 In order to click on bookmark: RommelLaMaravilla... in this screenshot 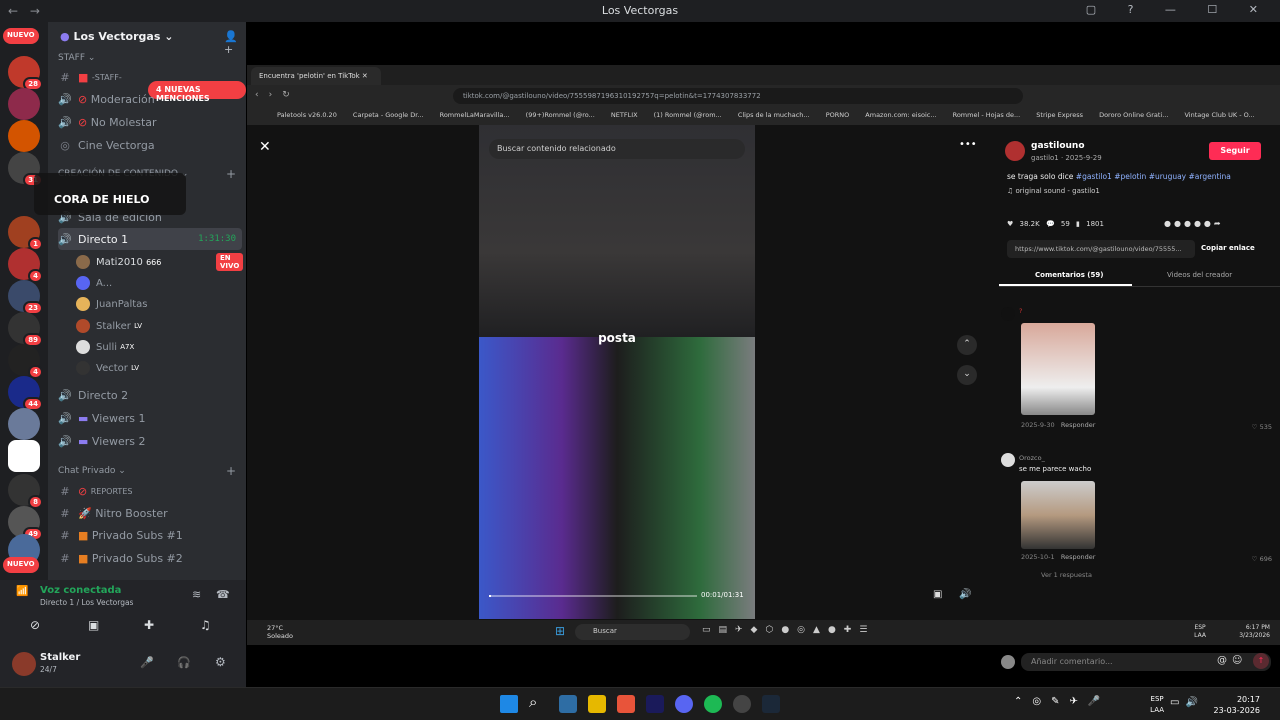, I will do `click(475, 115)`.